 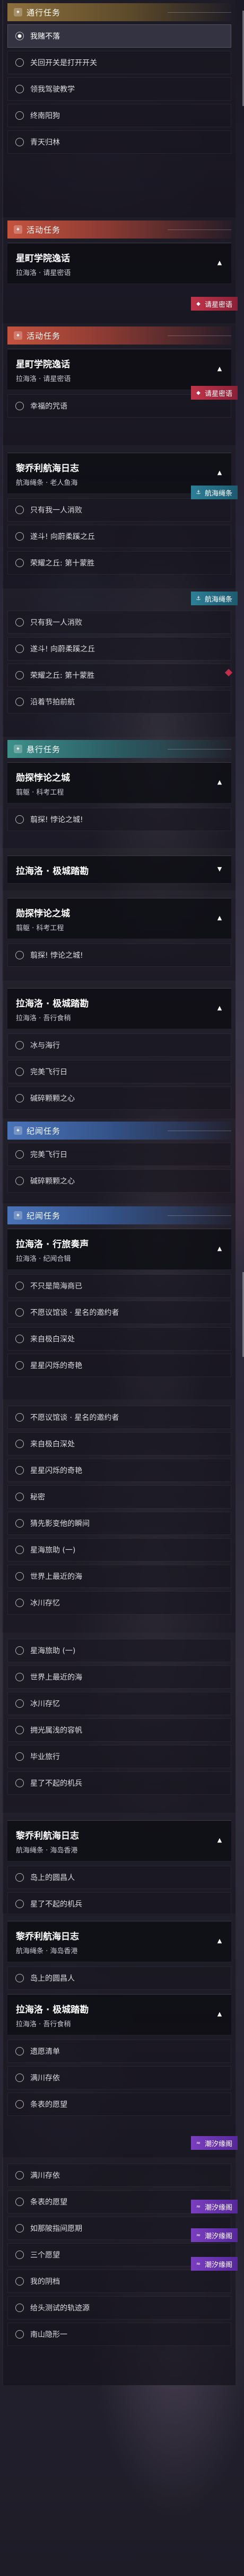 I want to click on quest-panel: ✦ 活动任务 星町学院逸话 拉海洛 · 请星密语 ▲ 幸福的咒语 ◆ 请星密语, so click(x=120, y=384).